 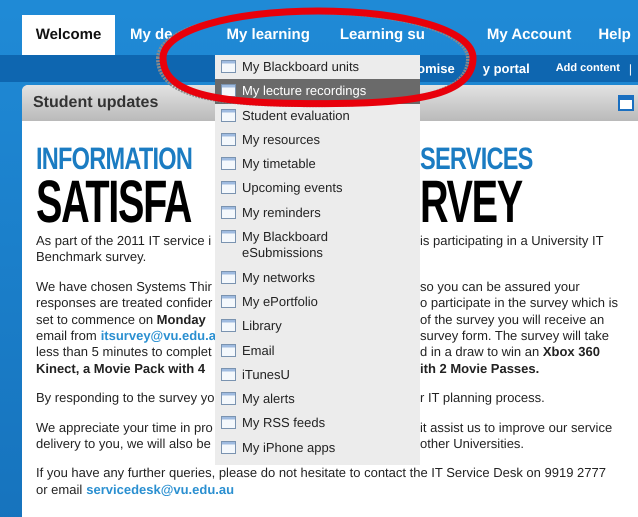 What do you see at coordinates (506, 68) in the screenshot?
I see `nav-link: y portal` at bounding box center [506, 68].